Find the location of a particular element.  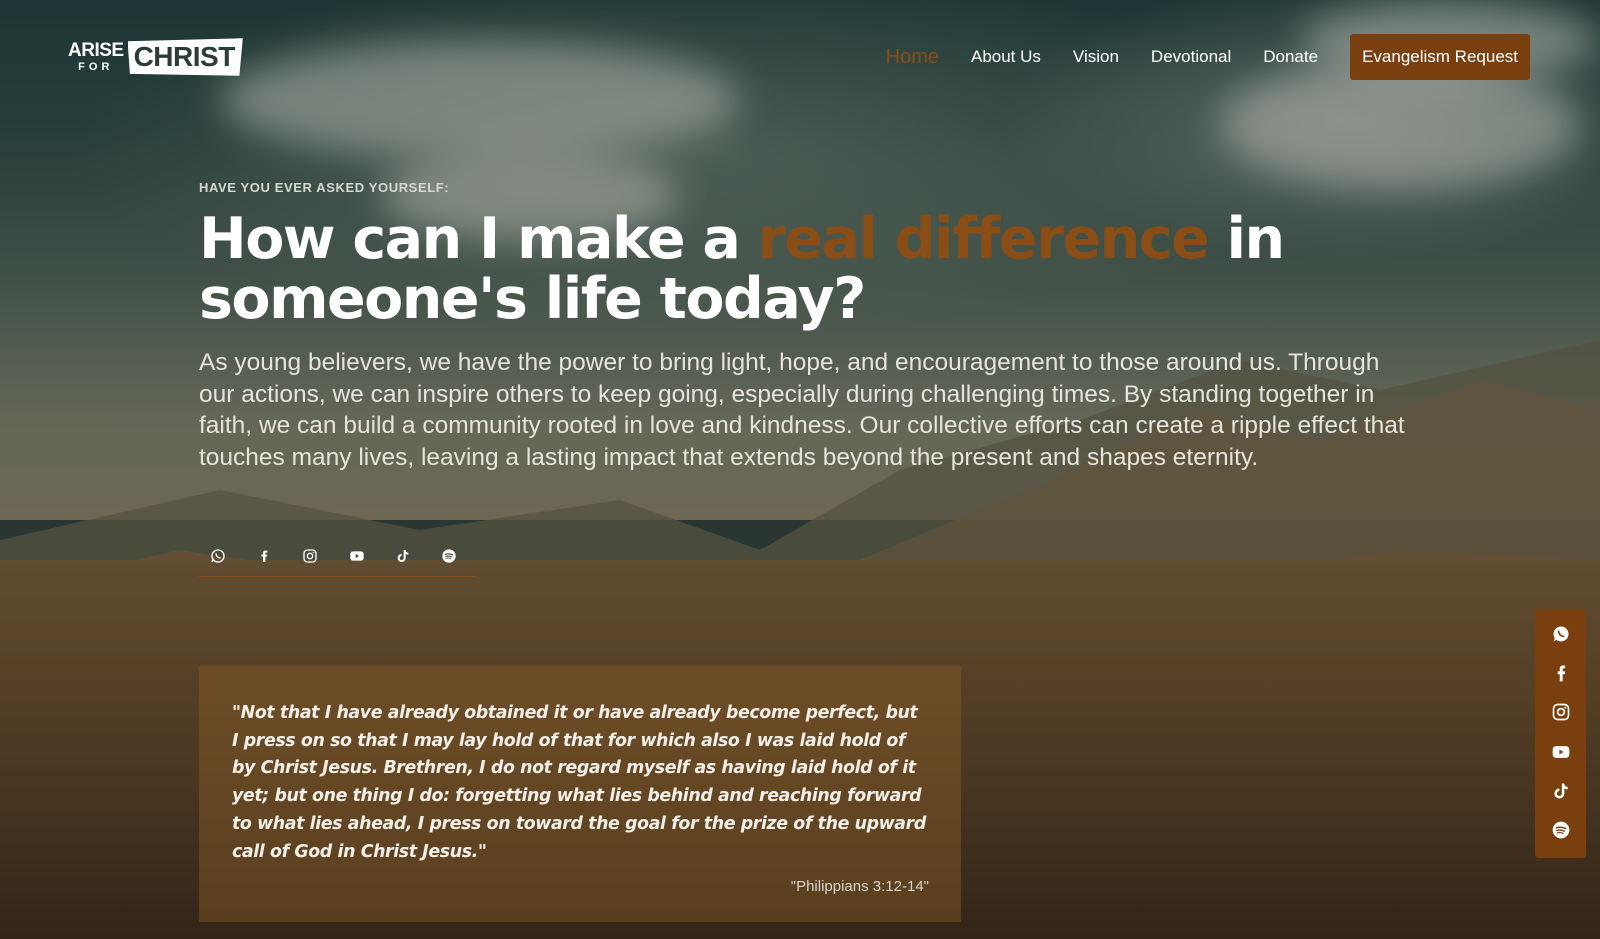

scripture-reference: "Philippians 3:12-14" is located at coordinates (859, 887).